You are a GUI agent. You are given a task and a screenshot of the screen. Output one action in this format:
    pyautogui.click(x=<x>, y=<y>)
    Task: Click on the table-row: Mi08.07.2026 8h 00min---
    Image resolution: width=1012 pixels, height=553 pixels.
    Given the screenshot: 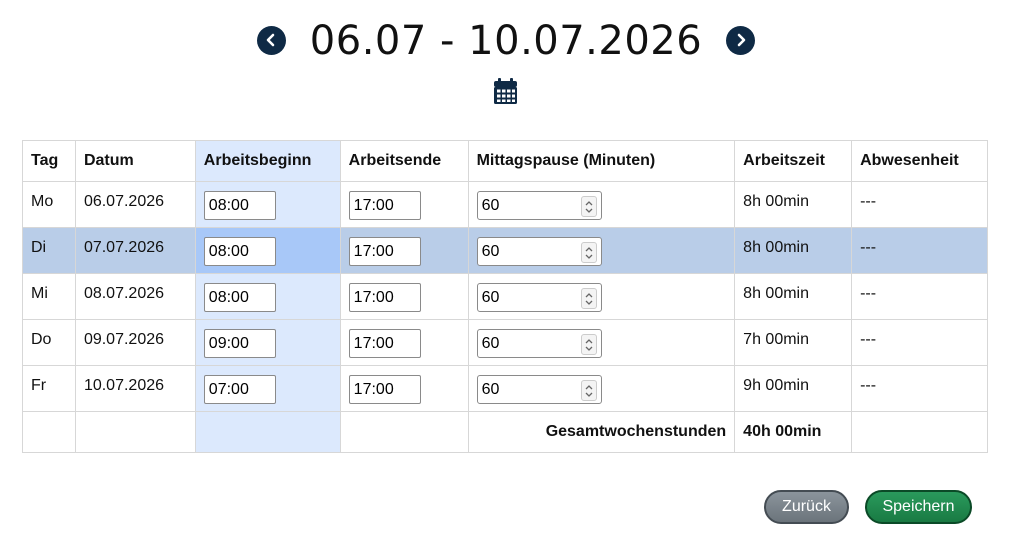 What is the action you would take?
    pyautogui.click(x=505, y=296)
    